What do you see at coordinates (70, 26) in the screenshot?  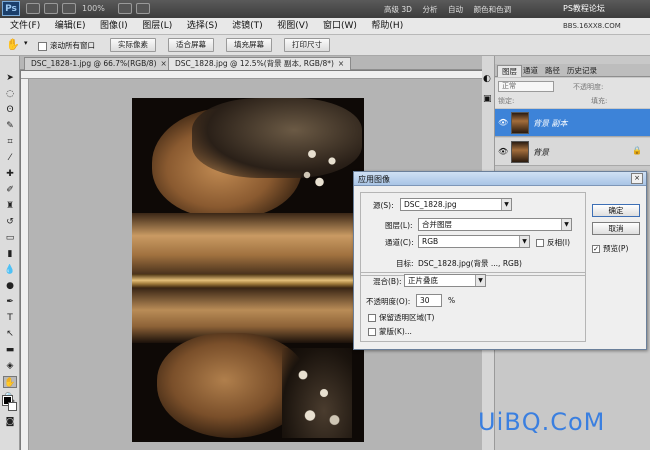 I see `menu-edit: 编辑(E)` at bounding box center [70, 26].